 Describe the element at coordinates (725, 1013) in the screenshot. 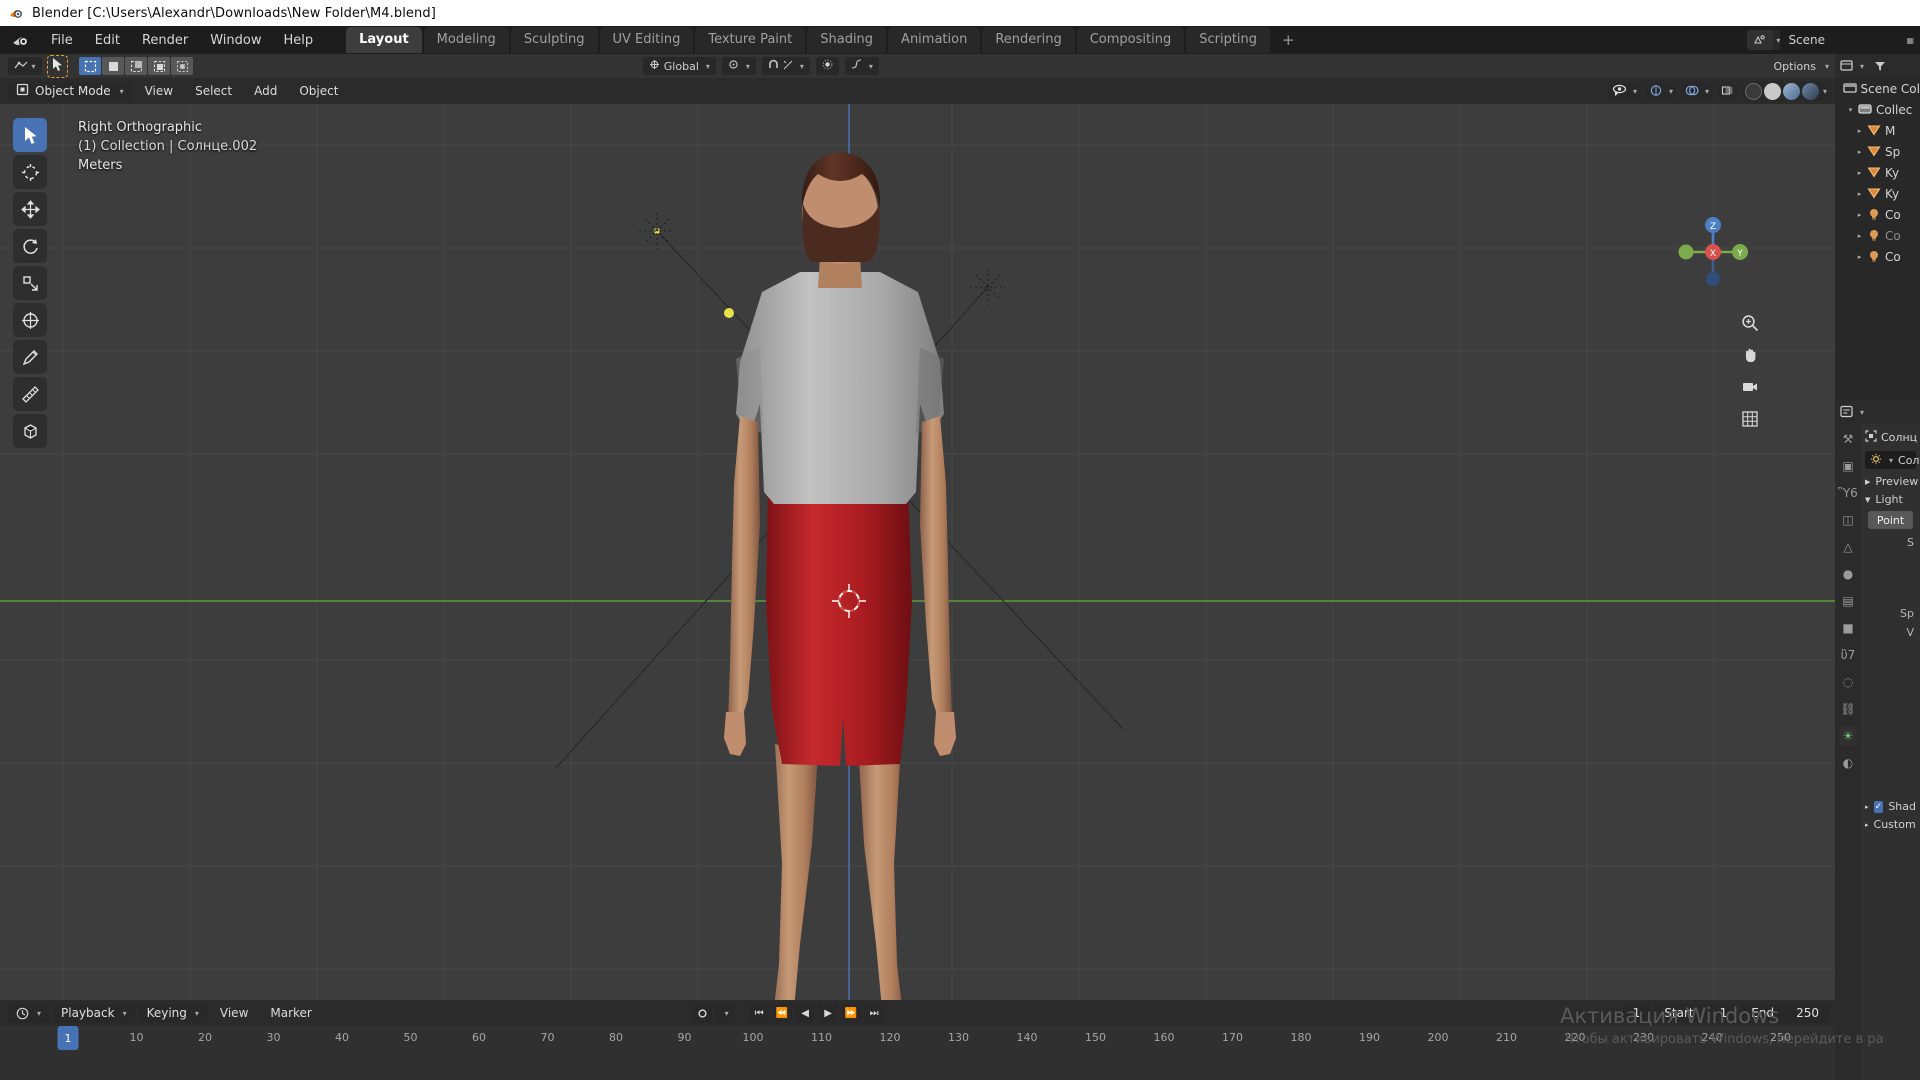

I see `auto-keying-dropdown: ▾` at that location.